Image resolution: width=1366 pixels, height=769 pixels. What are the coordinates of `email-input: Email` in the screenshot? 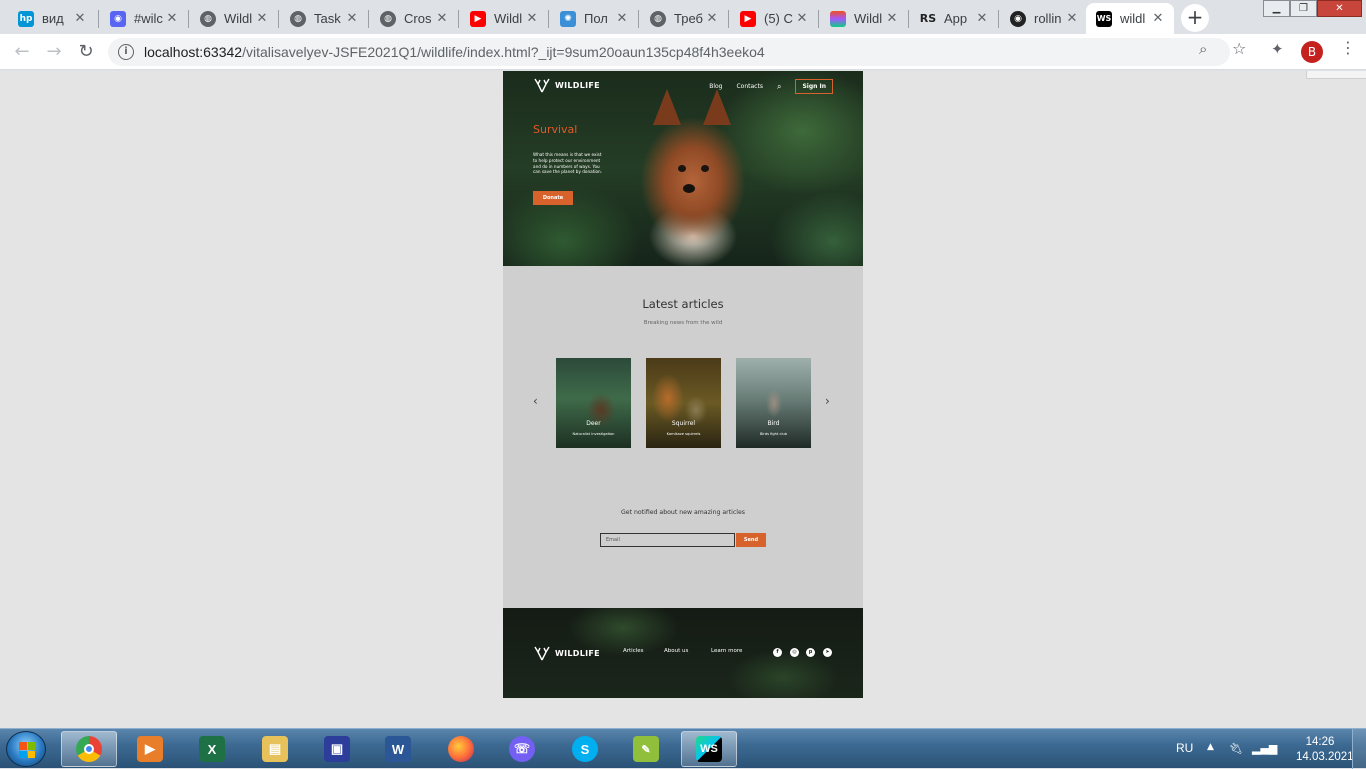 It's located at (667, 540).